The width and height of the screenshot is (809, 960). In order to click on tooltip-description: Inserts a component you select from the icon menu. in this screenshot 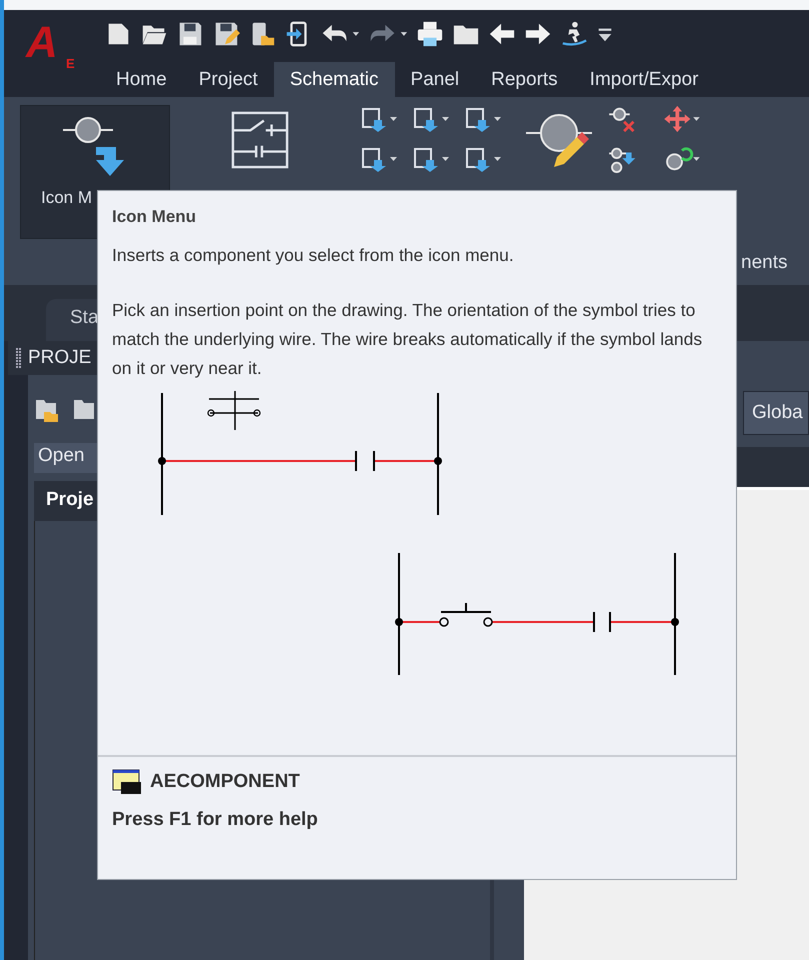, I will do `click(313, 255)`.